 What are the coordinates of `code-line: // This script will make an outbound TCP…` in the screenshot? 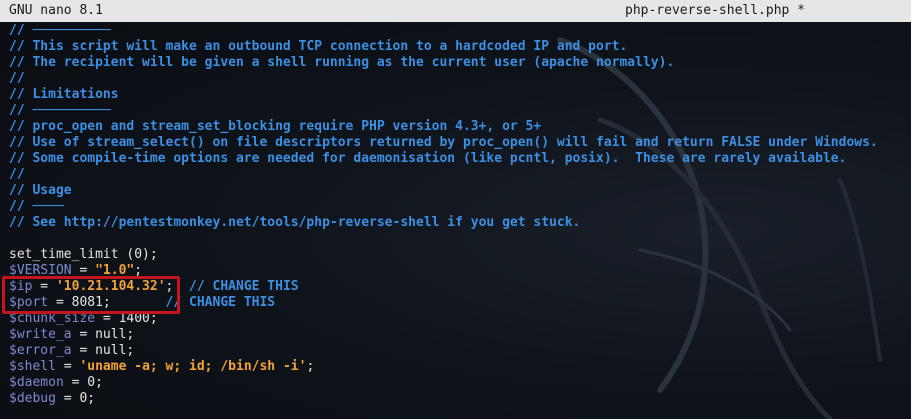 It's located at (318, 46).